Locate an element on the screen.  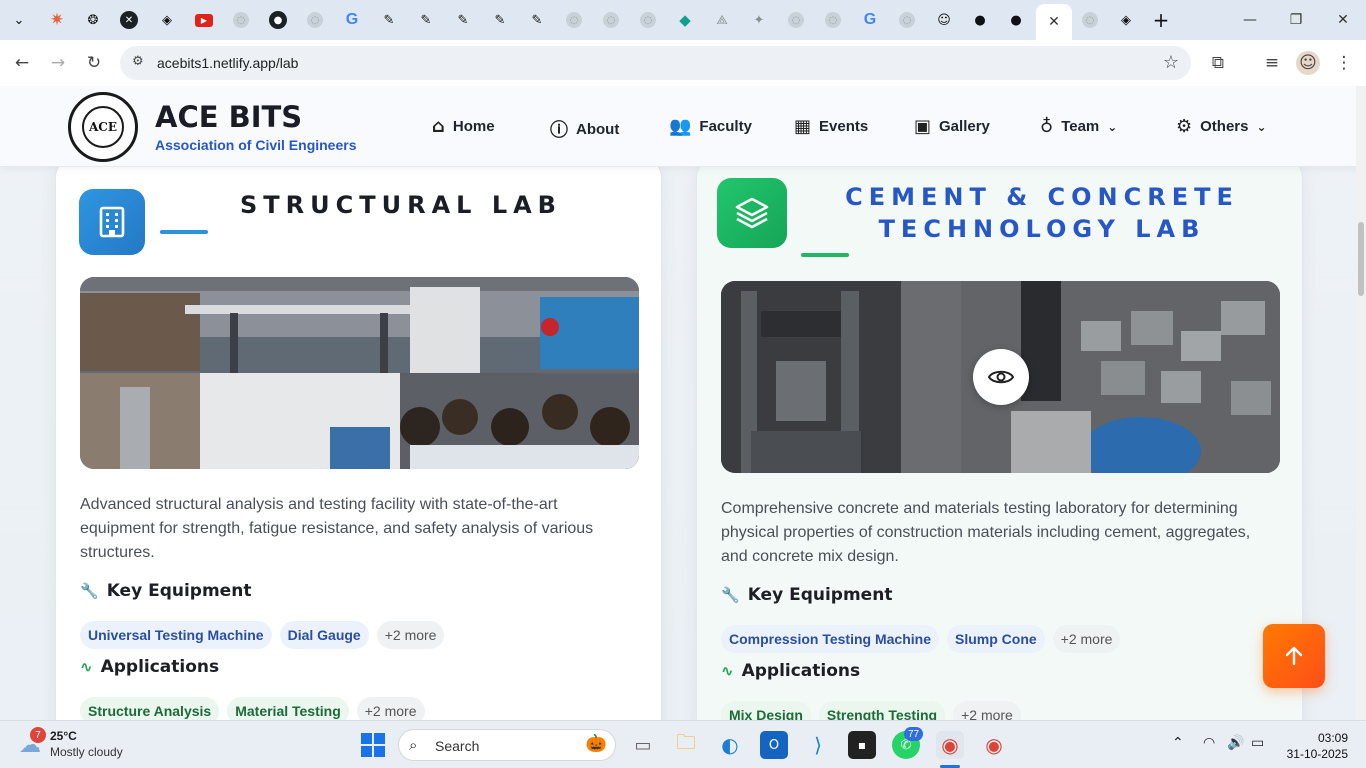
url-text: acebits1.netlify.app/lab is located at coordinates (227, 63).